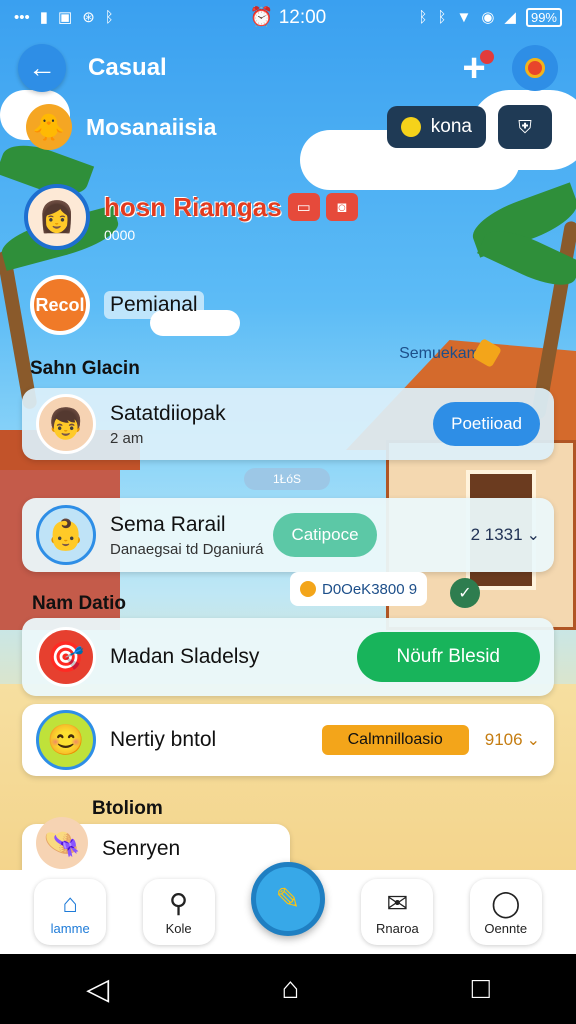 The height and width of the screenshot is (1024, 576). What do you see at coordinates (474, 68) in the screenshot?
I see `add-button: +` at bounding box center [474, 68].